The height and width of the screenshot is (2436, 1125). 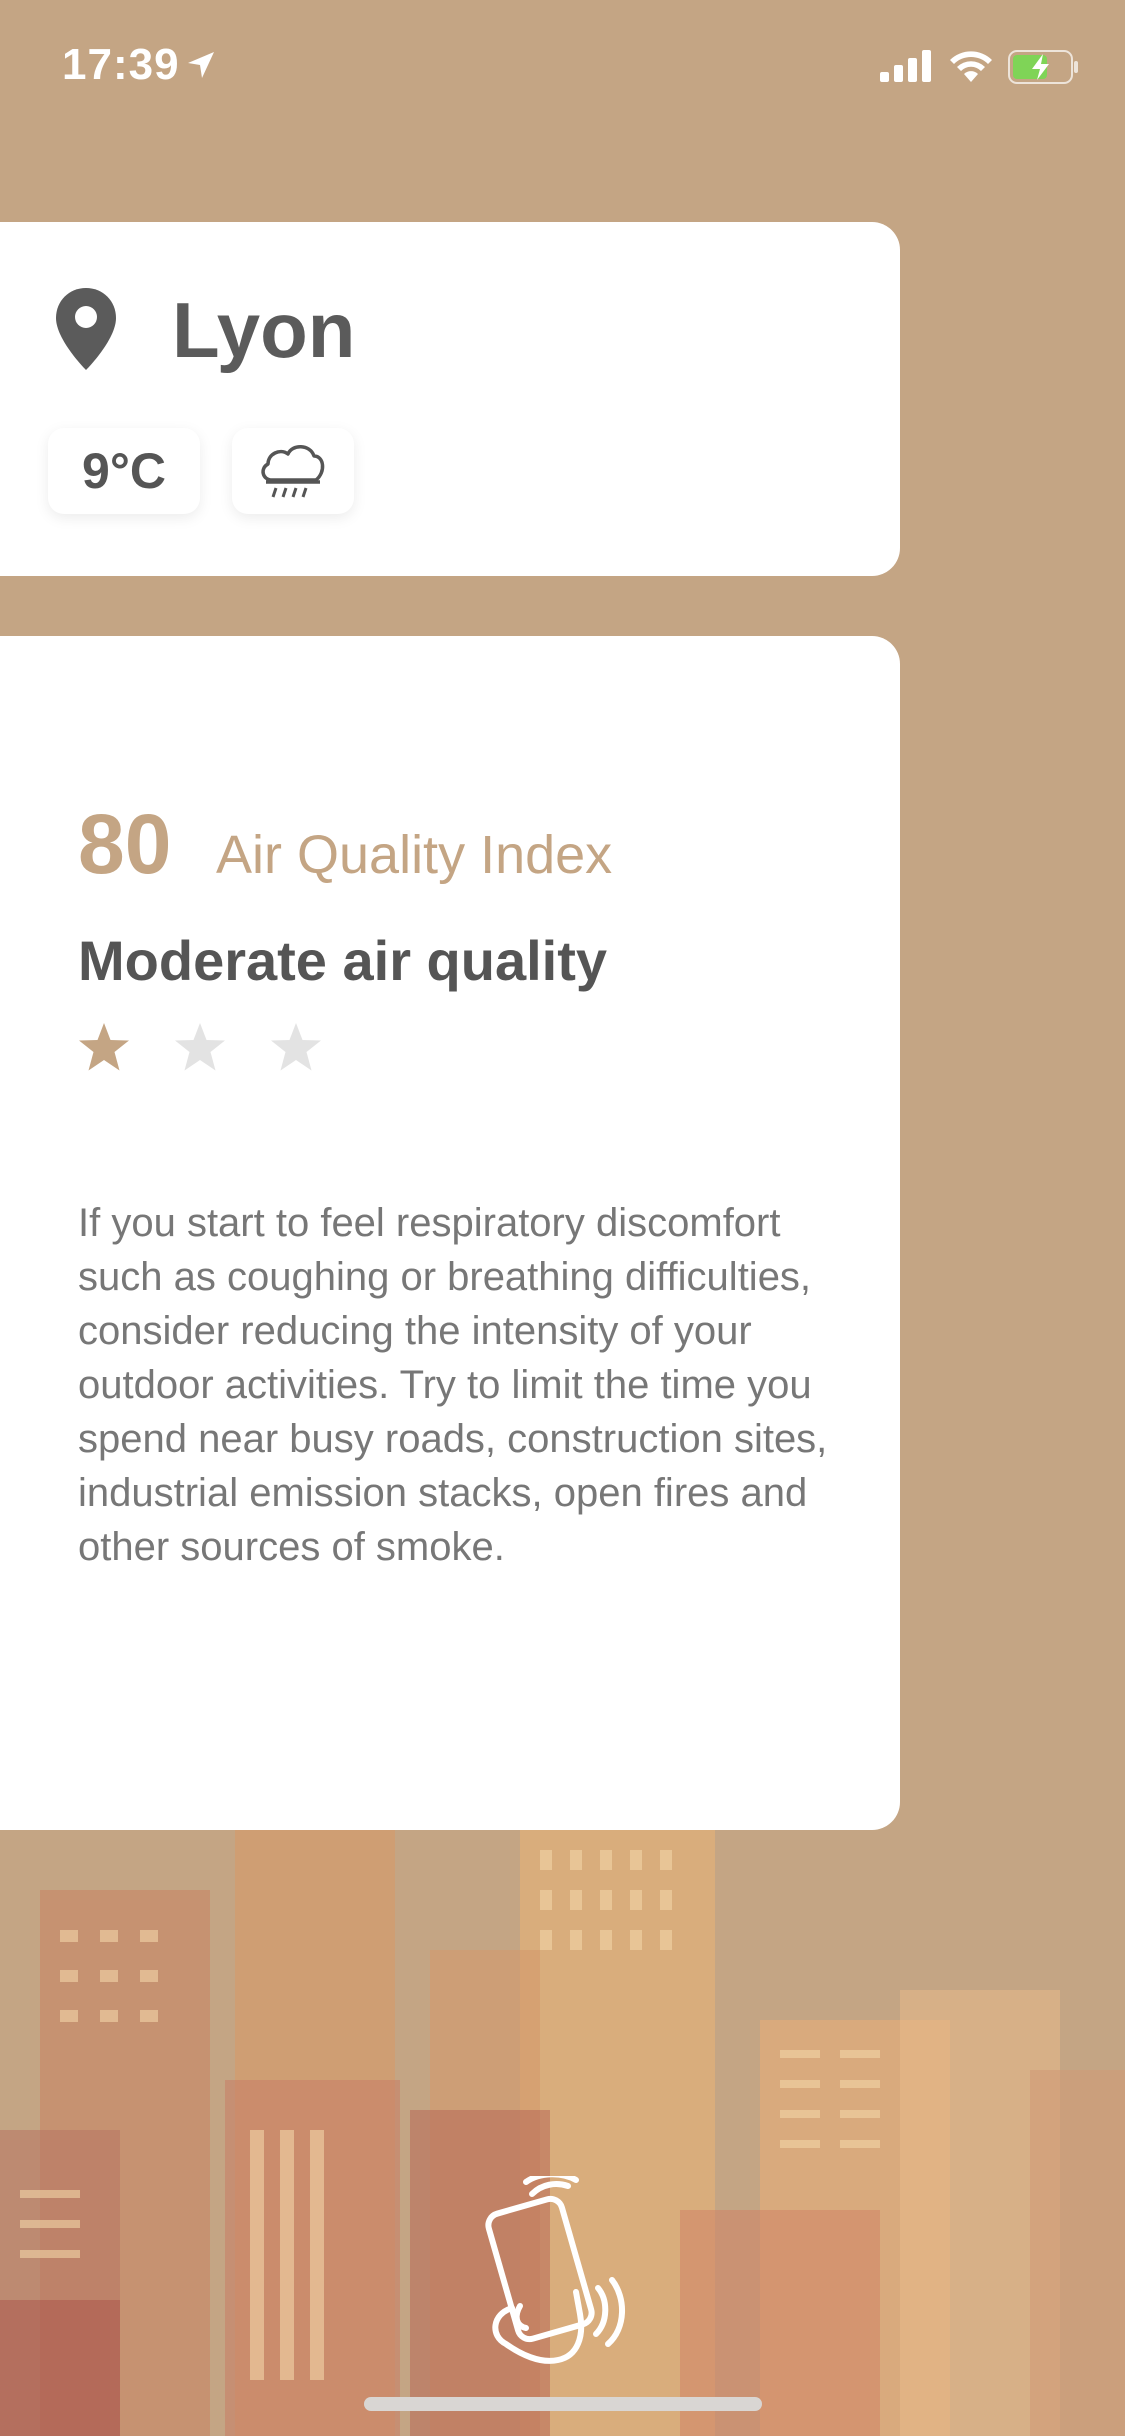 I want to click on location-arrow-icon, so click(x=201, y=67).